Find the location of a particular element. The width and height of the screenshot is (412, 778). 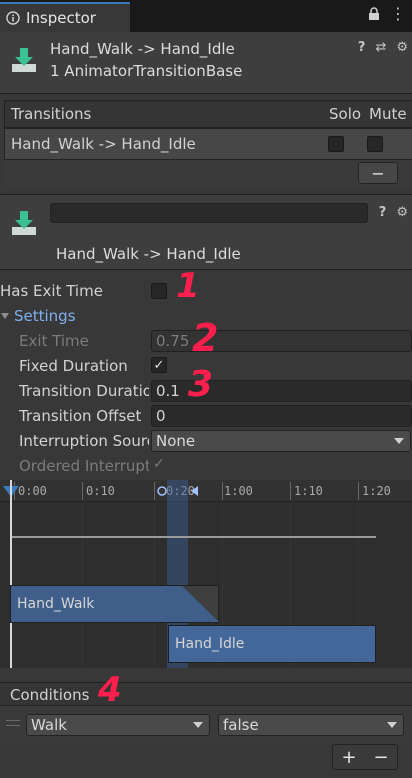

tick-label: 0:00 is located at coordinates (32, 491).